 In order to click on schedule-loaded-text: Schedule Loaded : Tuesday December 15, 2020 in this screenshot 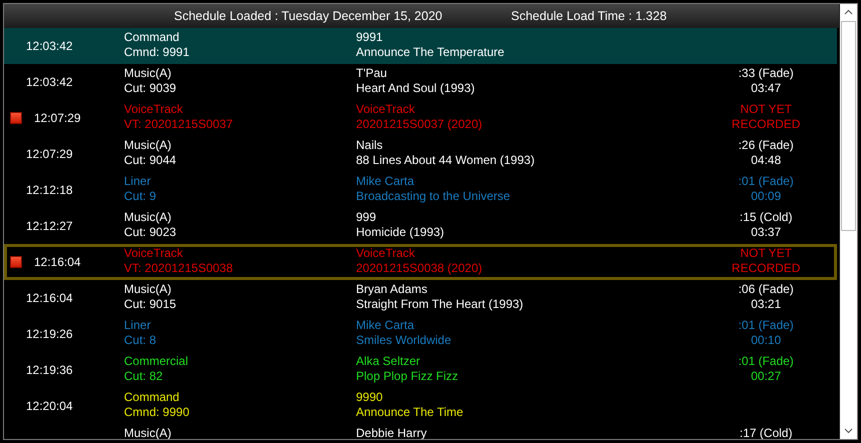, I will do `click(309, 16)`.